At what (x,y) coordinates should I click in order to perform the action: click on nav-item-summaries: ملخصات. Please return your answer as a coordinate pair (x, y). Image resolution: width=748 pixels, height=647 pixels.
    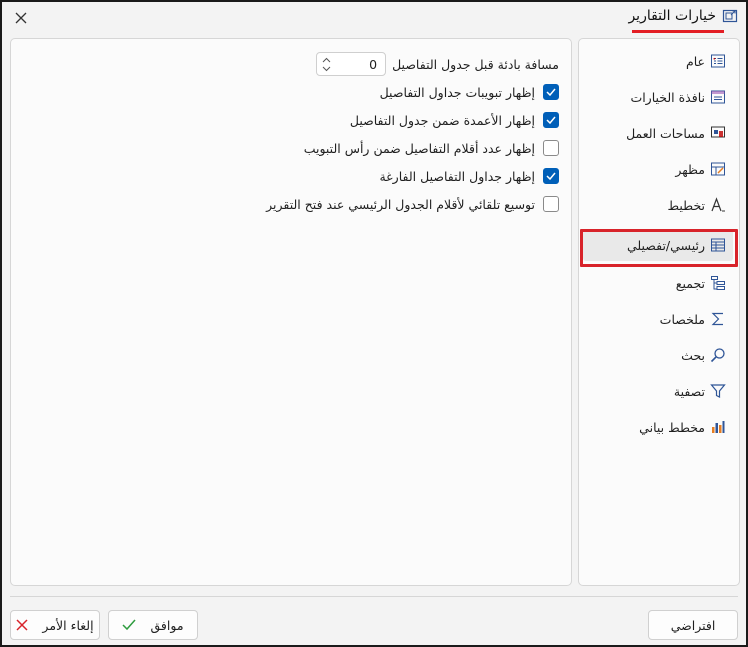
    Looking at the image, I should click on (658, 319).